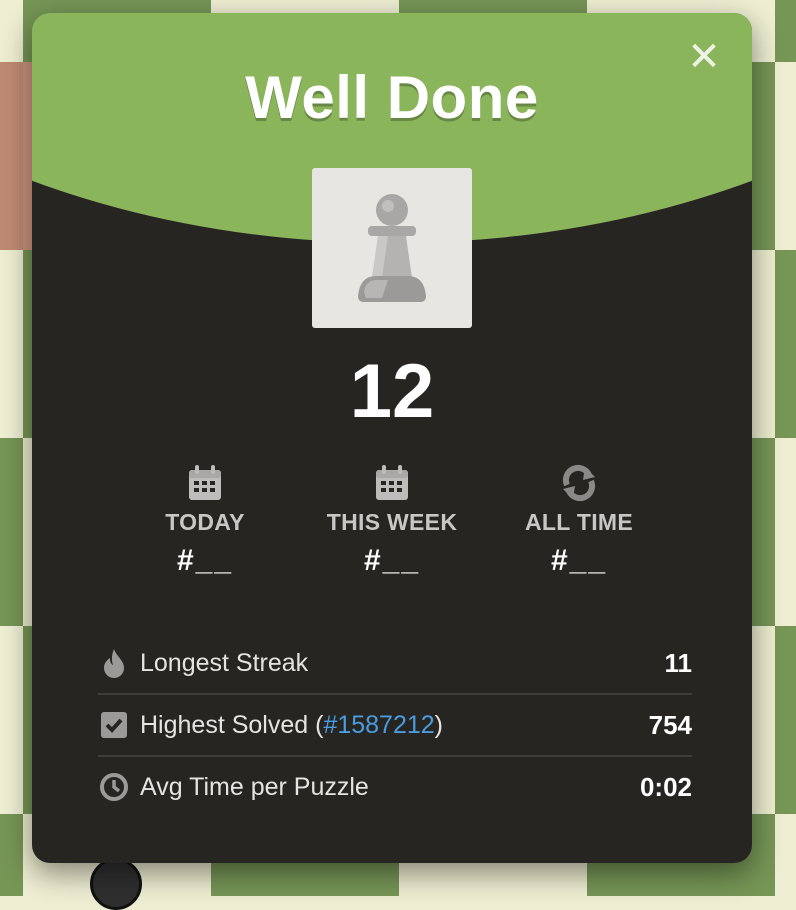 The width and height of the screenshot is (796, 910). What do you see at coordinates (114, 663) in the screenshot?
I see `flame-icon` at bounding box center [114, 663].